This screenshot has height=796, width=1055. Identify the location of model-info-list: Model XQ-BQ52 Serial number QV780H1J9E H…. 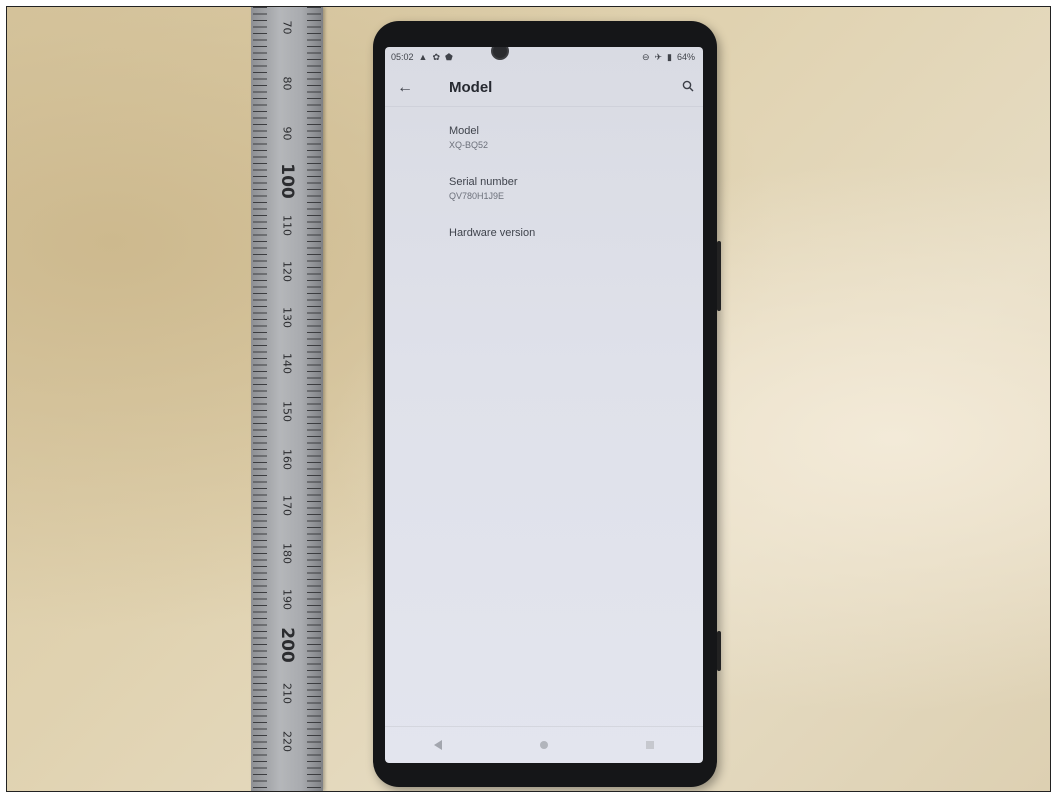
(569, 195).